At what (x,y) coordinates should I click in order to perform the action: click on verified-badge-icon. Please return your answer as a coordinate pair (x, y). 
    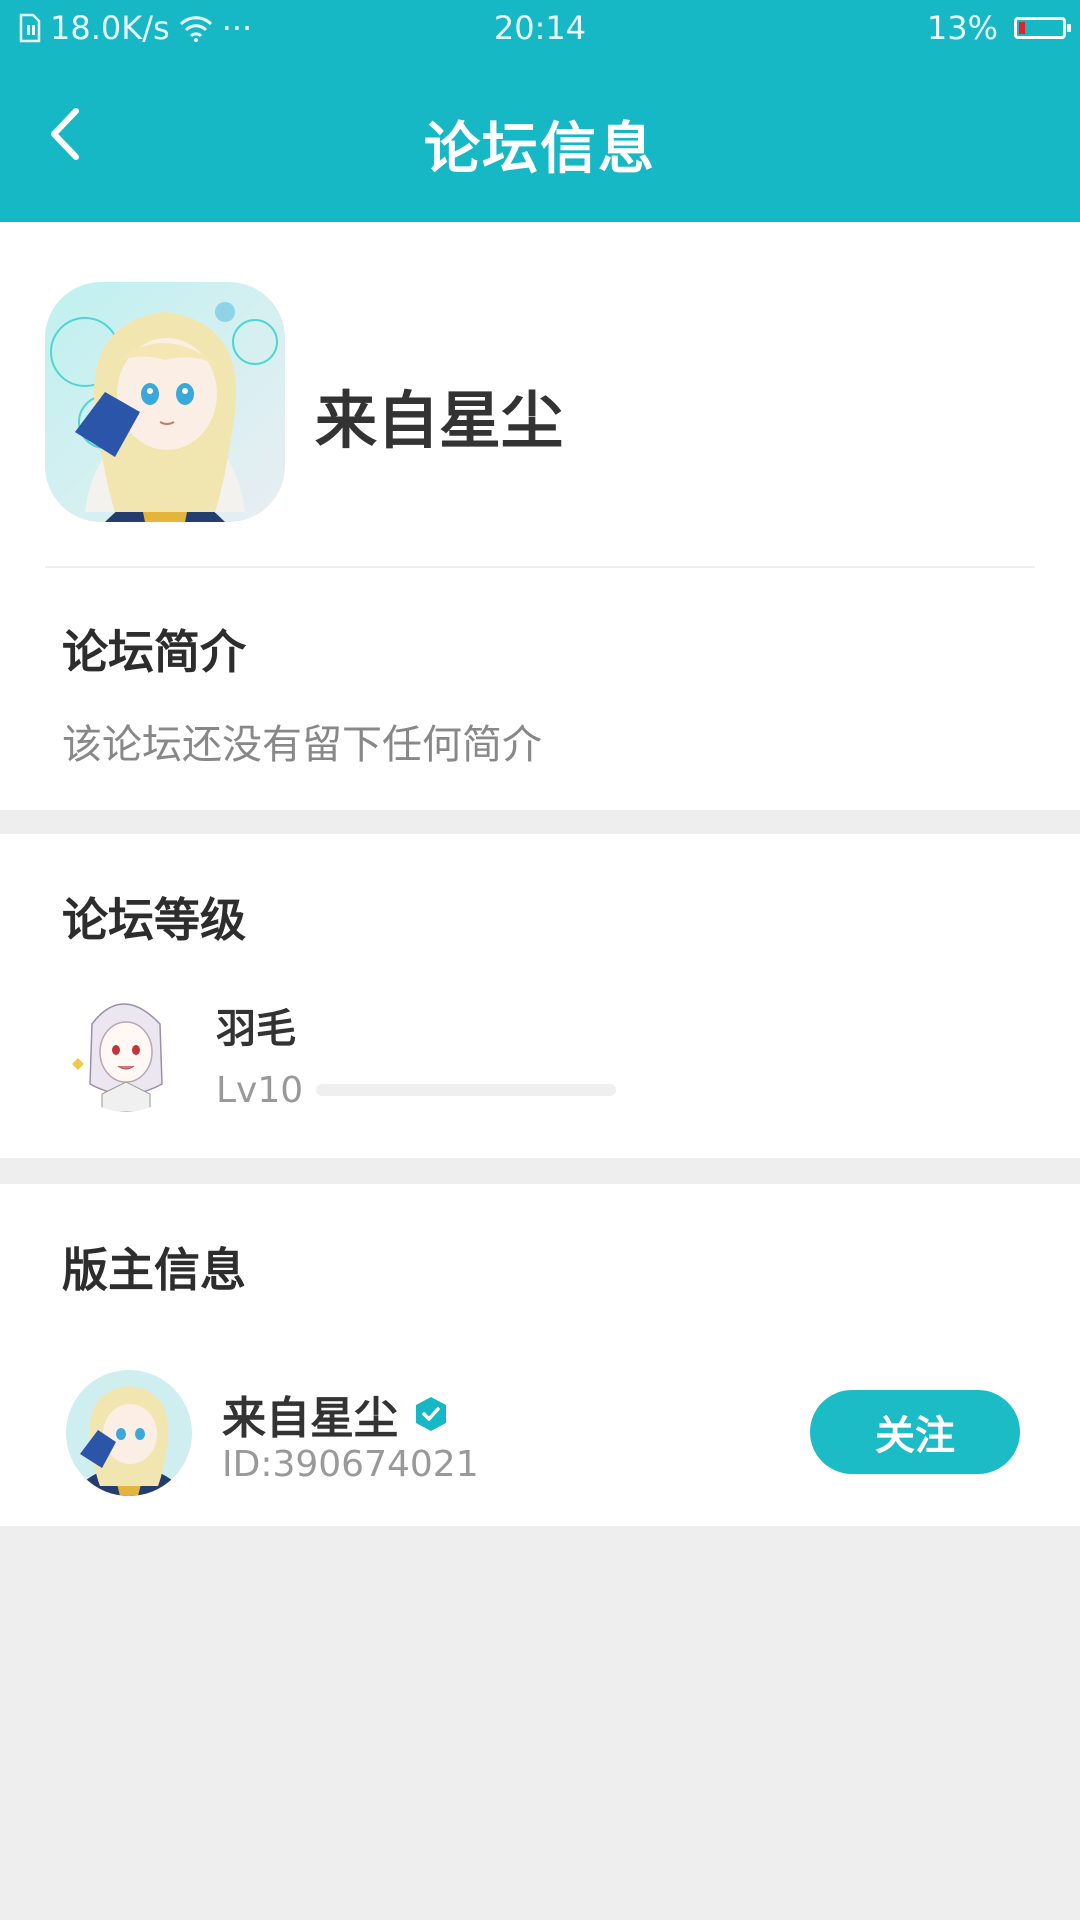
    Looking at the image, I should click on (431, 1414).